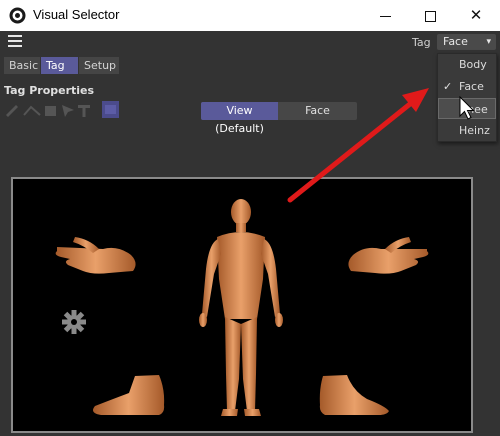  I want to click on dropdown-item-heinz: Heinz, so click(467, 130).